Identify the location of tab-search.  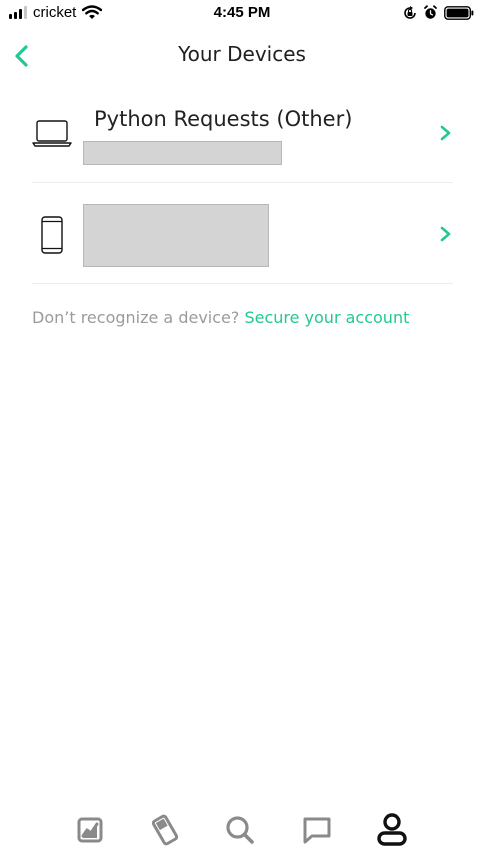
(240, 830).